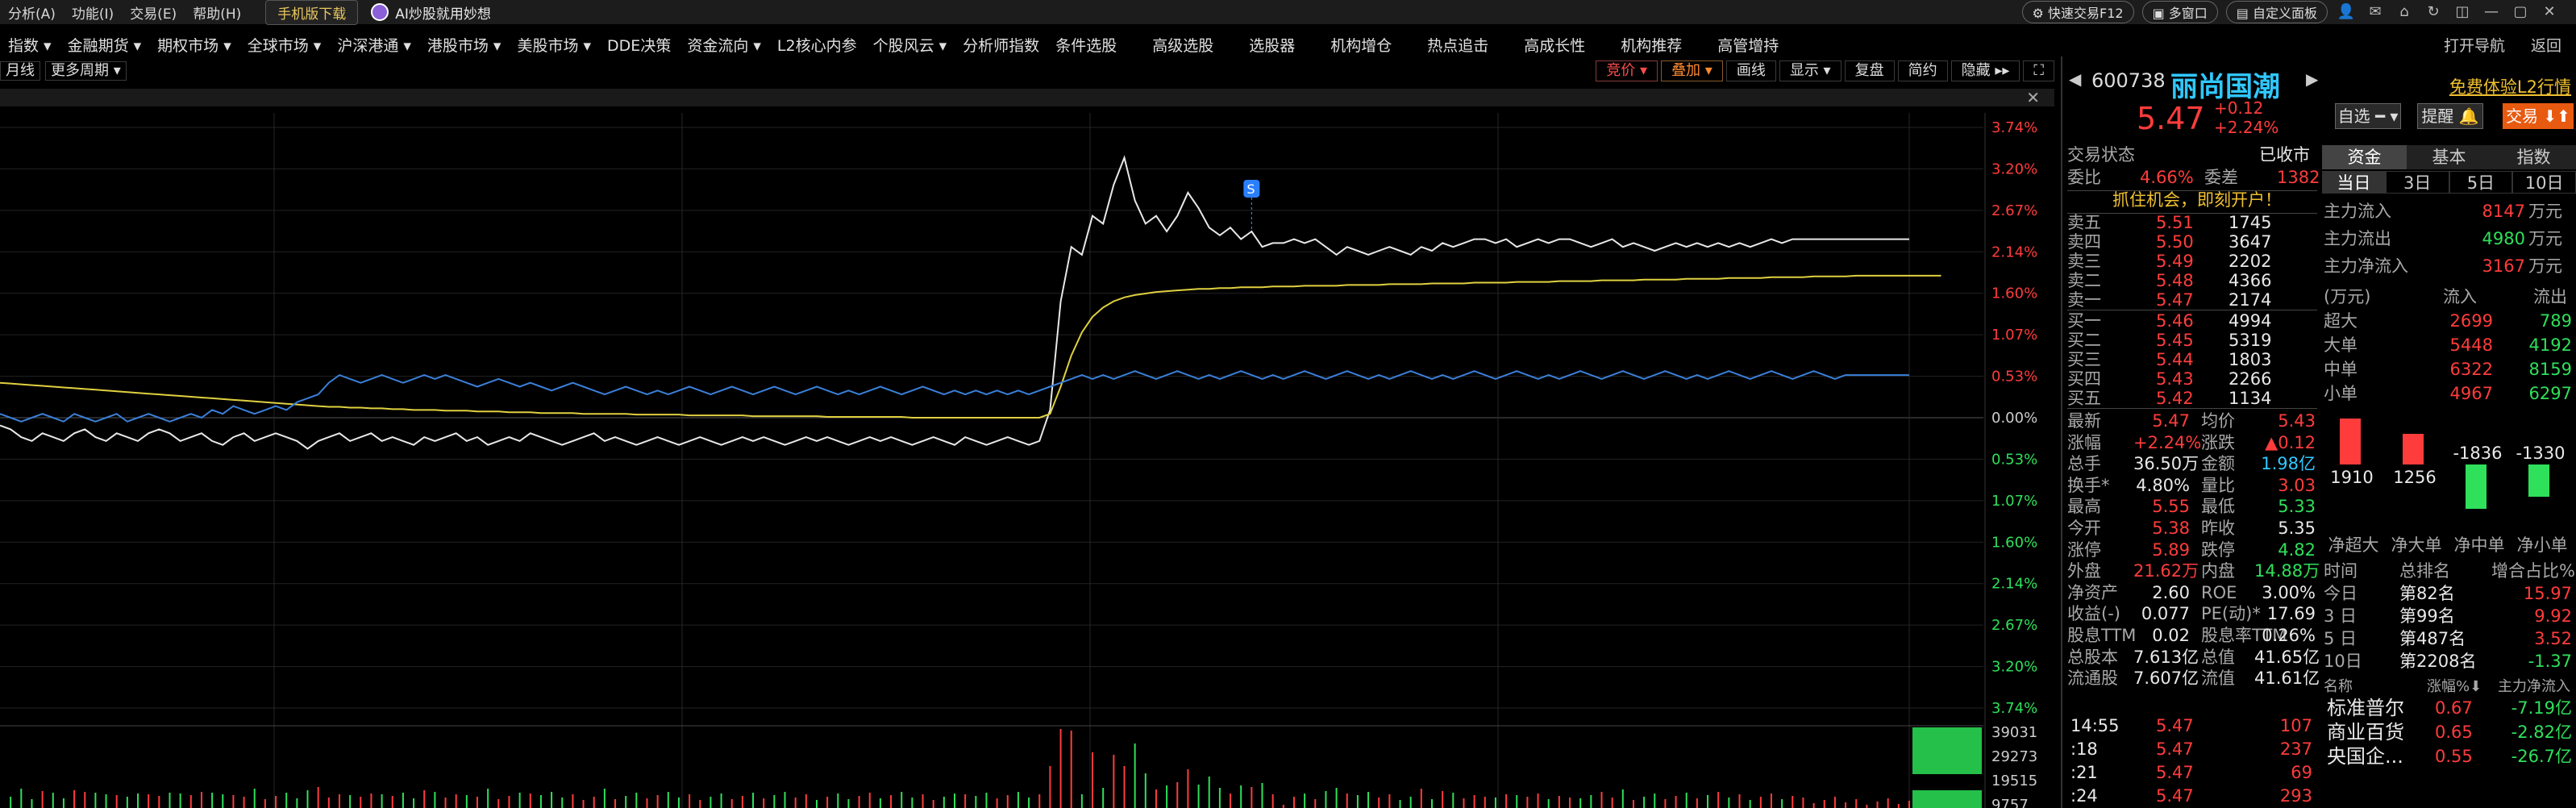 The width and height of the screenshot is (2576, 808). Describe the element at coordinates (93, 12) in the screenshot. I see `menu-function: 功能(I)` at that location.